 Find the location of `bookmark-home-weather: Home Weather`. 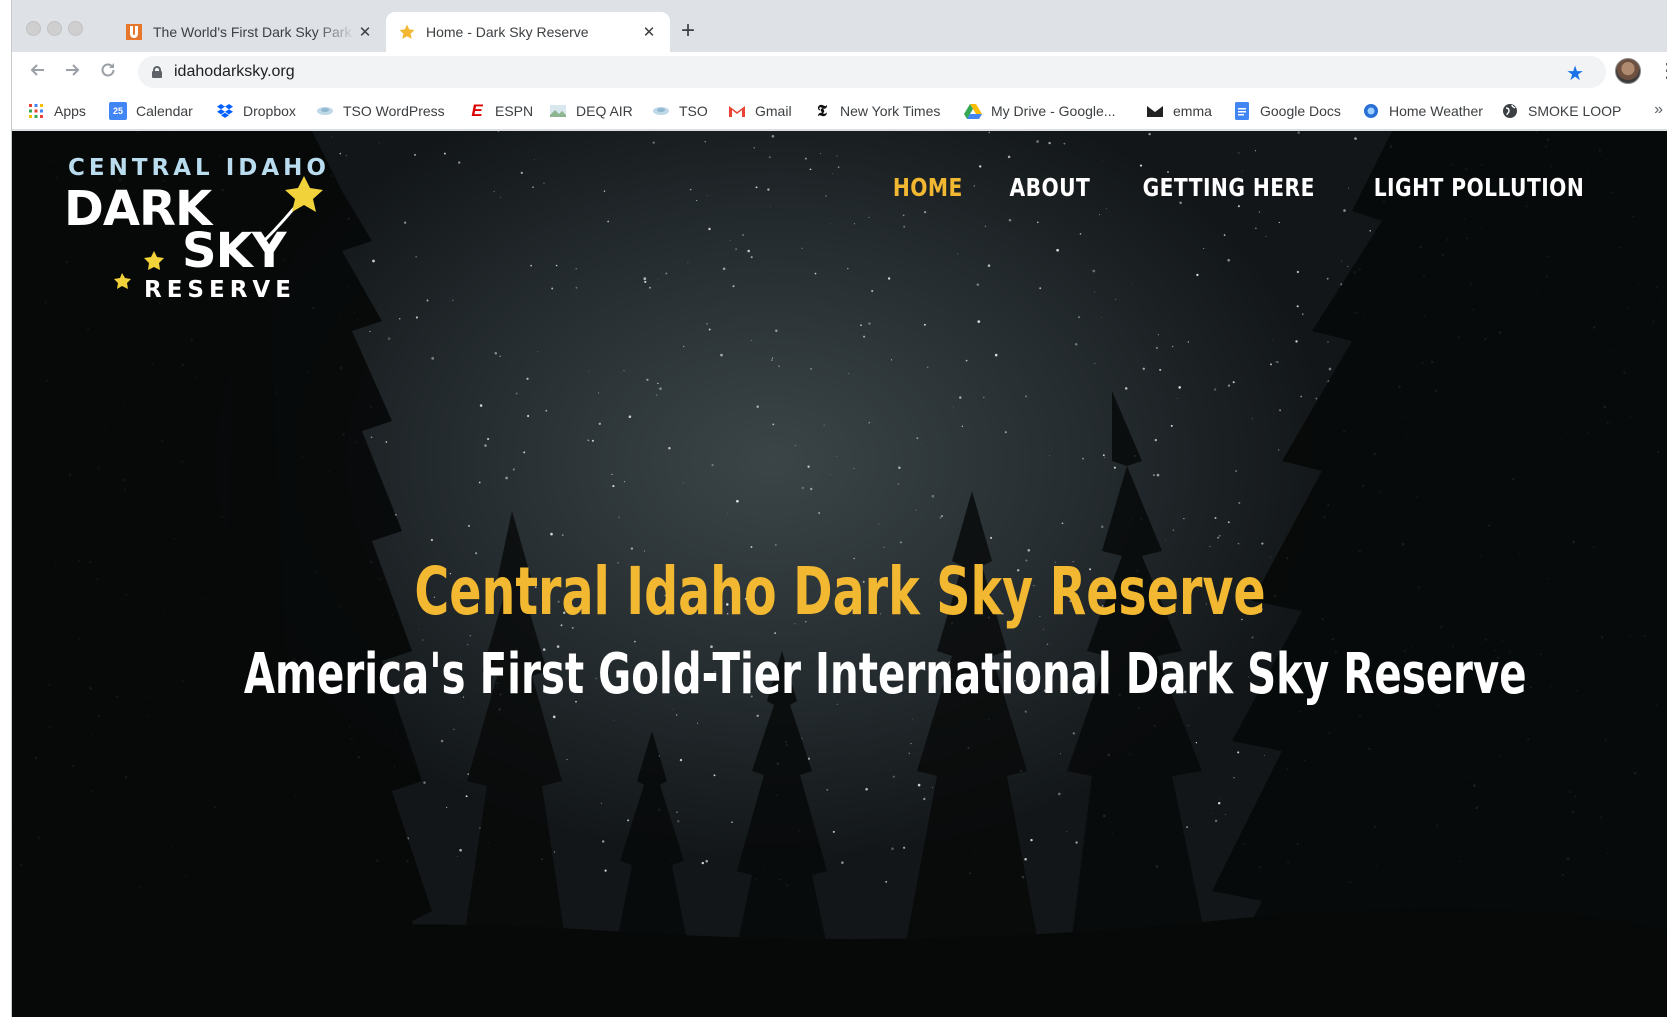

bookmark-home-weather: Home Weather is located at coordinates (1422, 111).